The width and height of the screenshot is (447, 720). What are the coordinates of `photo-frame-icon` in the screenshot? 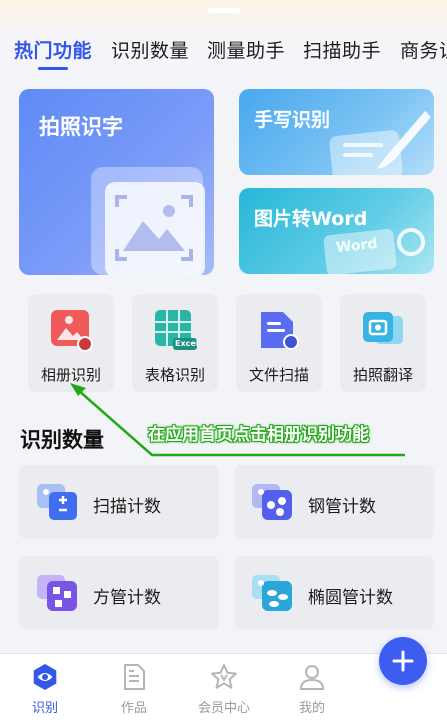 It's located at (148, 221).